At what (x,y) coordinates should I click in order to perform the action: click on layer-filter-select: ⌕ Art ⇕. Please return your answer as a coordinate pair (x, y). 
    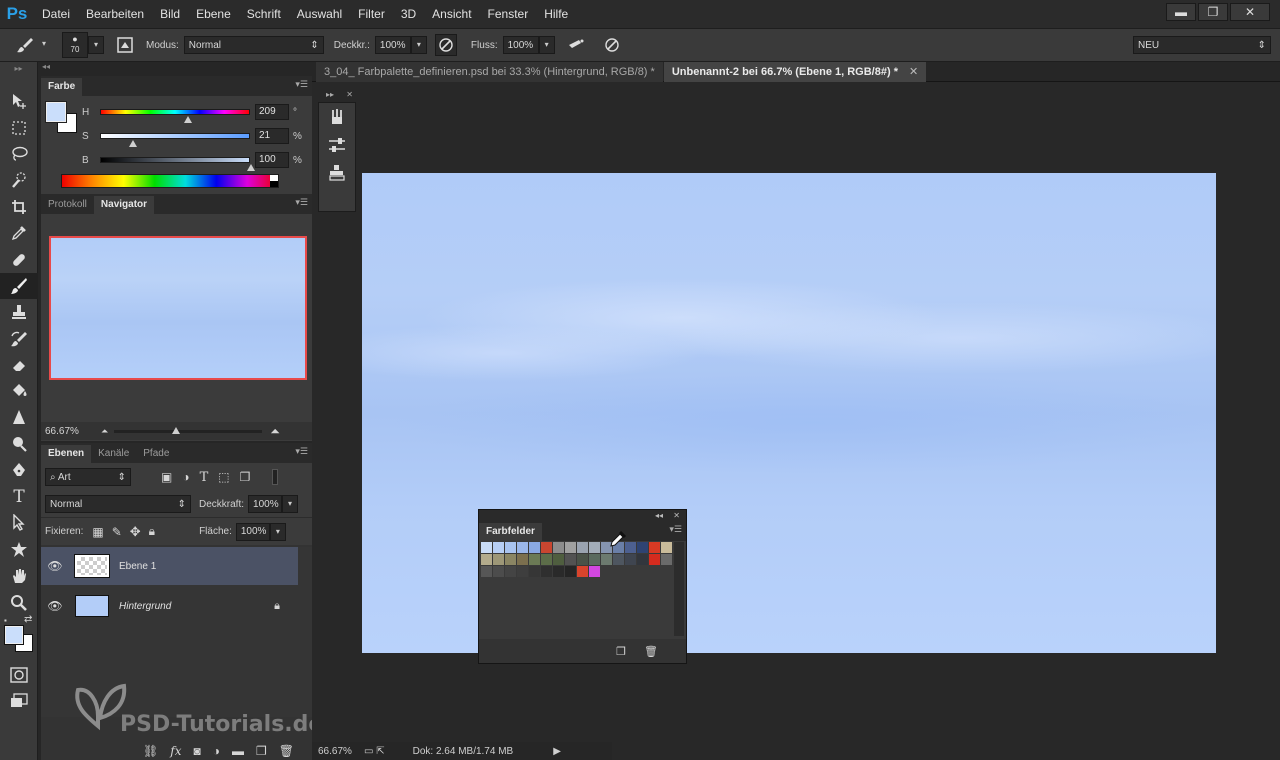
    Looking at the image, I should click on (88, 477).